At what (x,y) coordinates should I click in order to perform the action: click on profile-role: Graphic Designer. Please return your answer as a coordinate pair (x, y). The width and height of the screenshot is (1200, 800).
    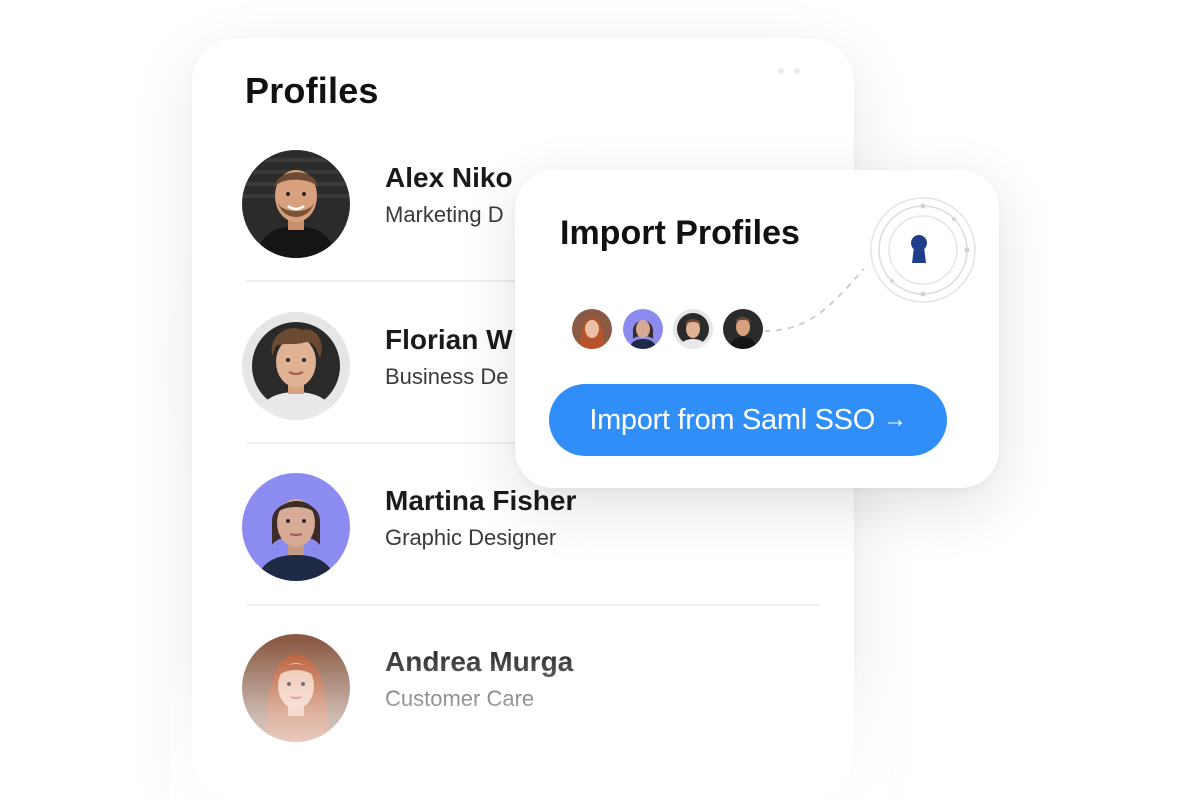
    Looking at the image, I should click on (471, 537).